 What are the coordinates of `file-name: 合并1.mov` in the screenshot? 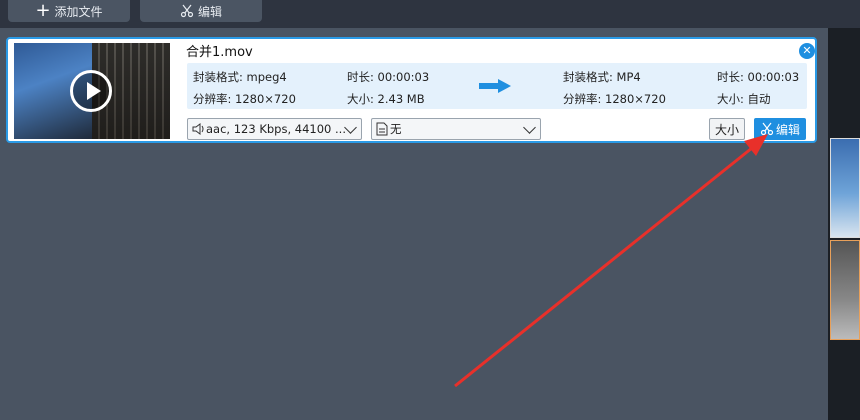 It's located at (219, 52).